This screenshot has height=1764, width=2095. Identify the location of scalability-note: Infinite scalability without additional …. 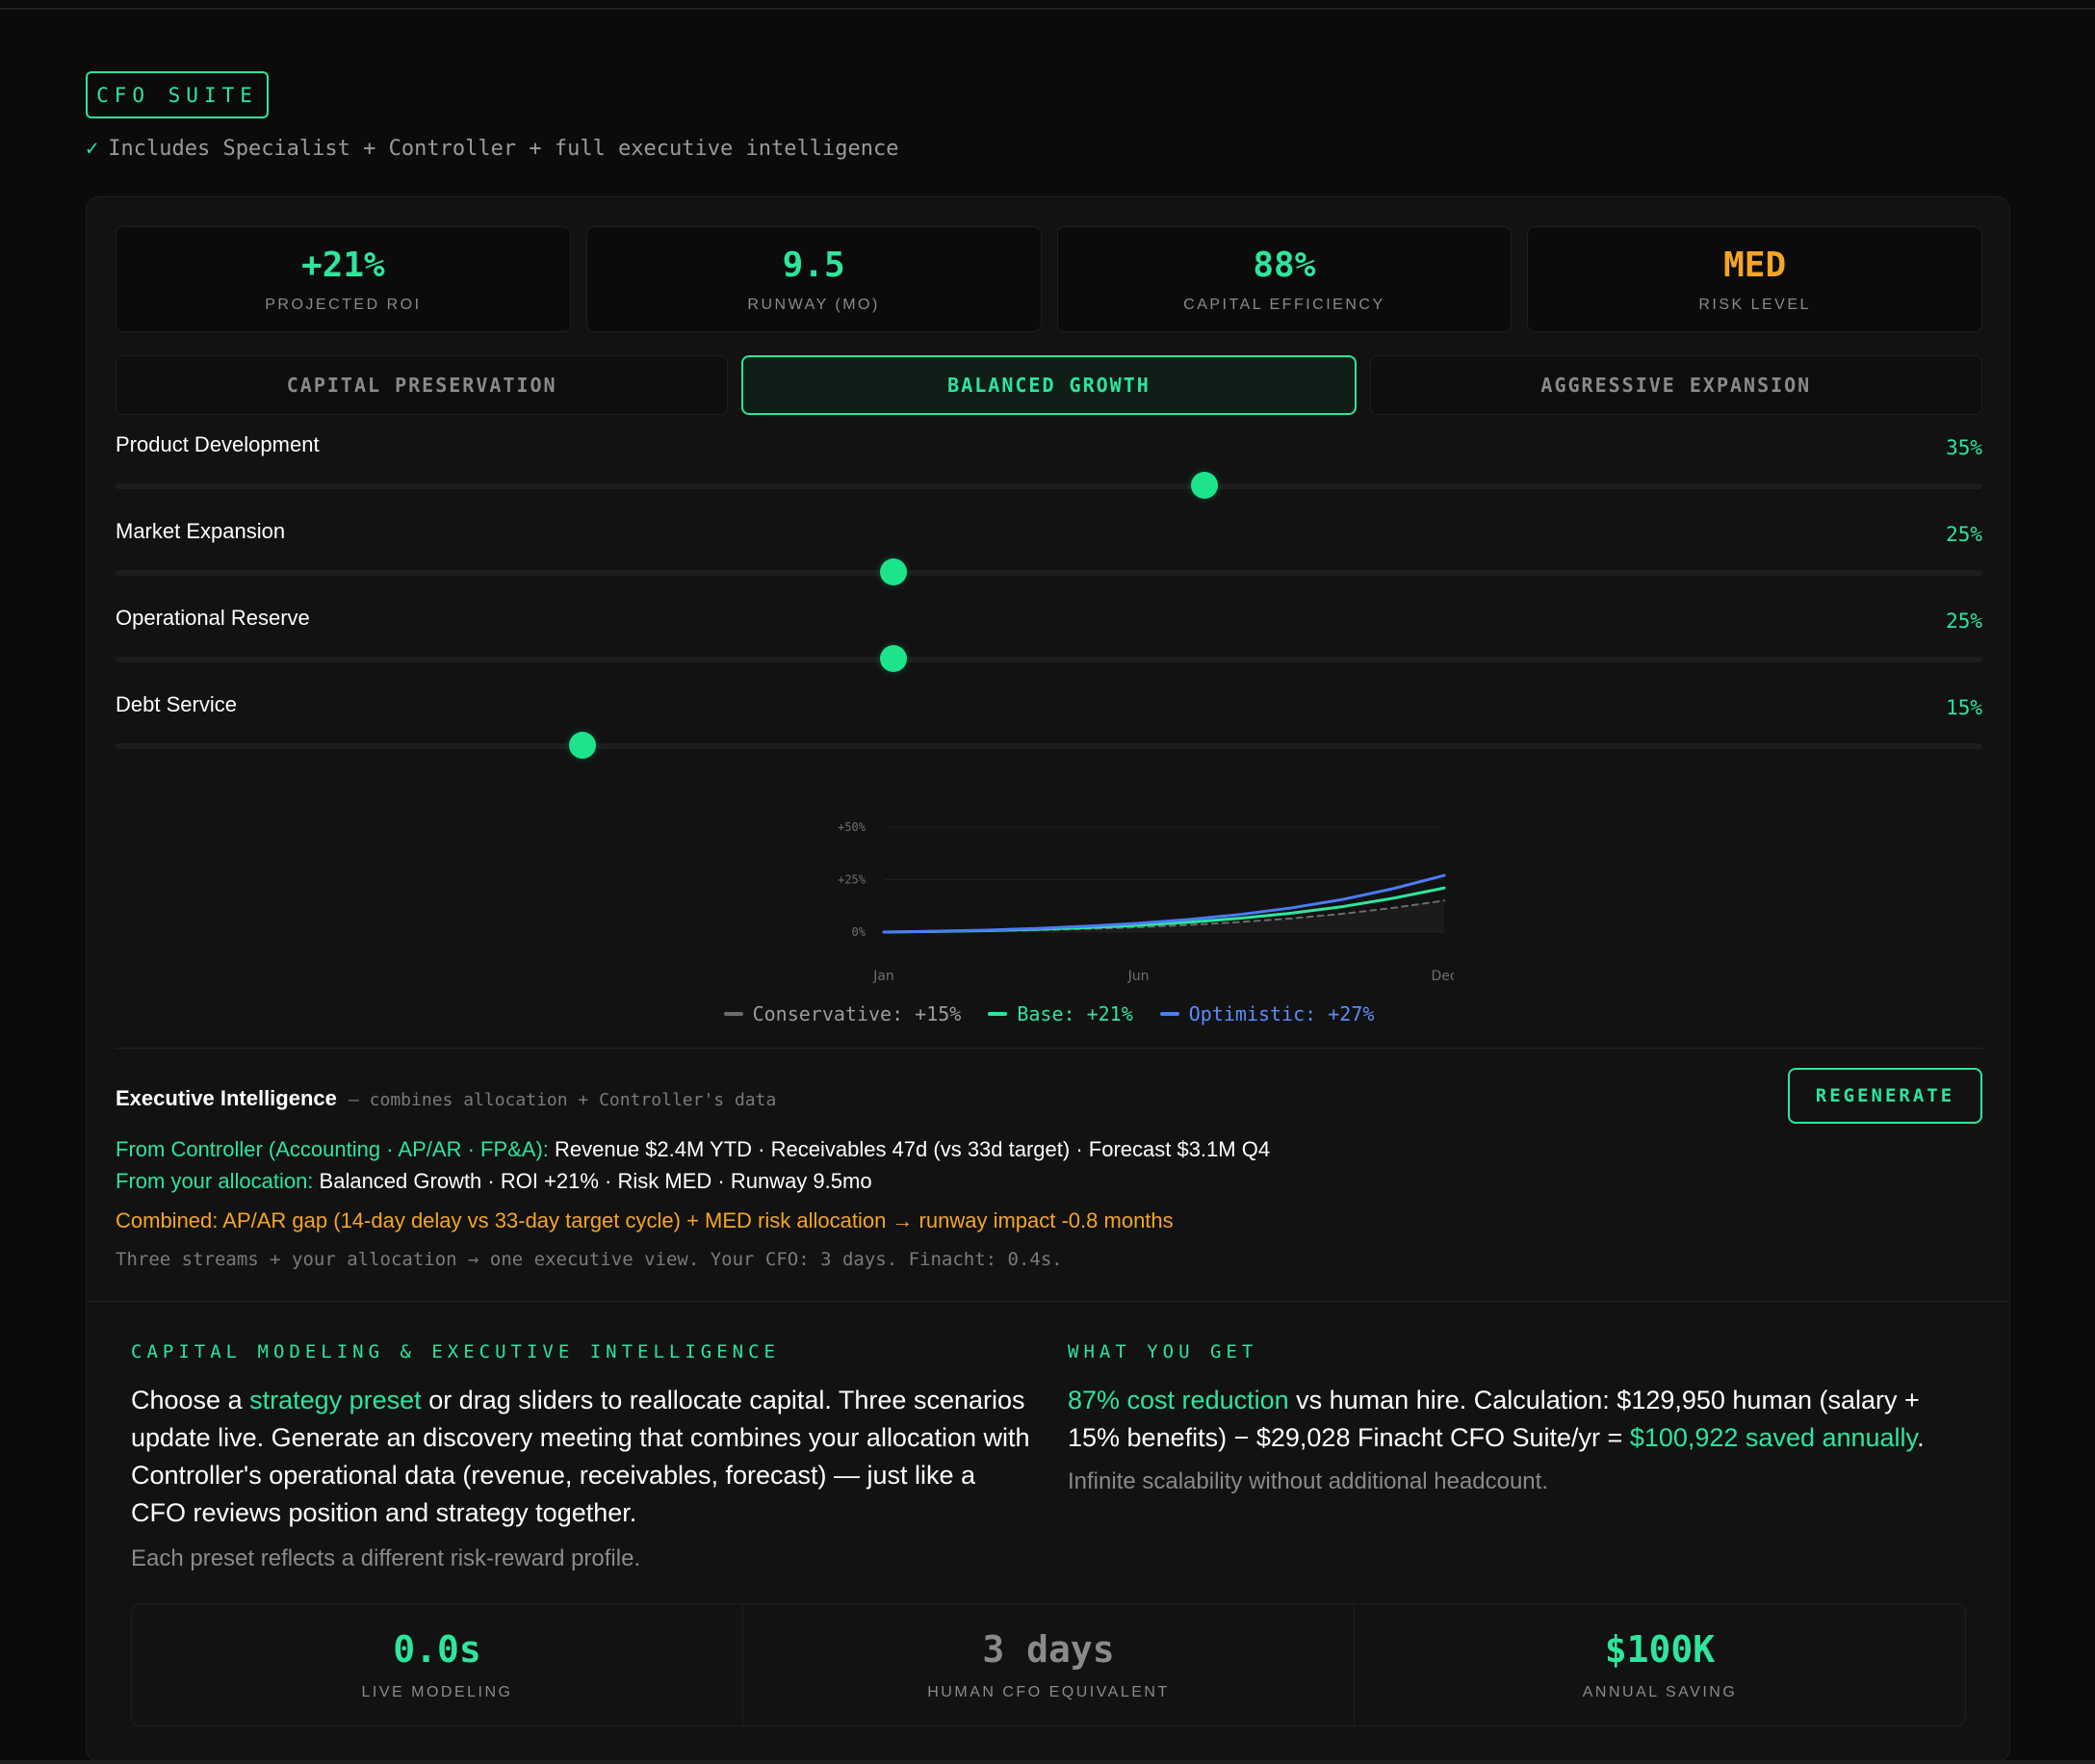
(1308, 1481).